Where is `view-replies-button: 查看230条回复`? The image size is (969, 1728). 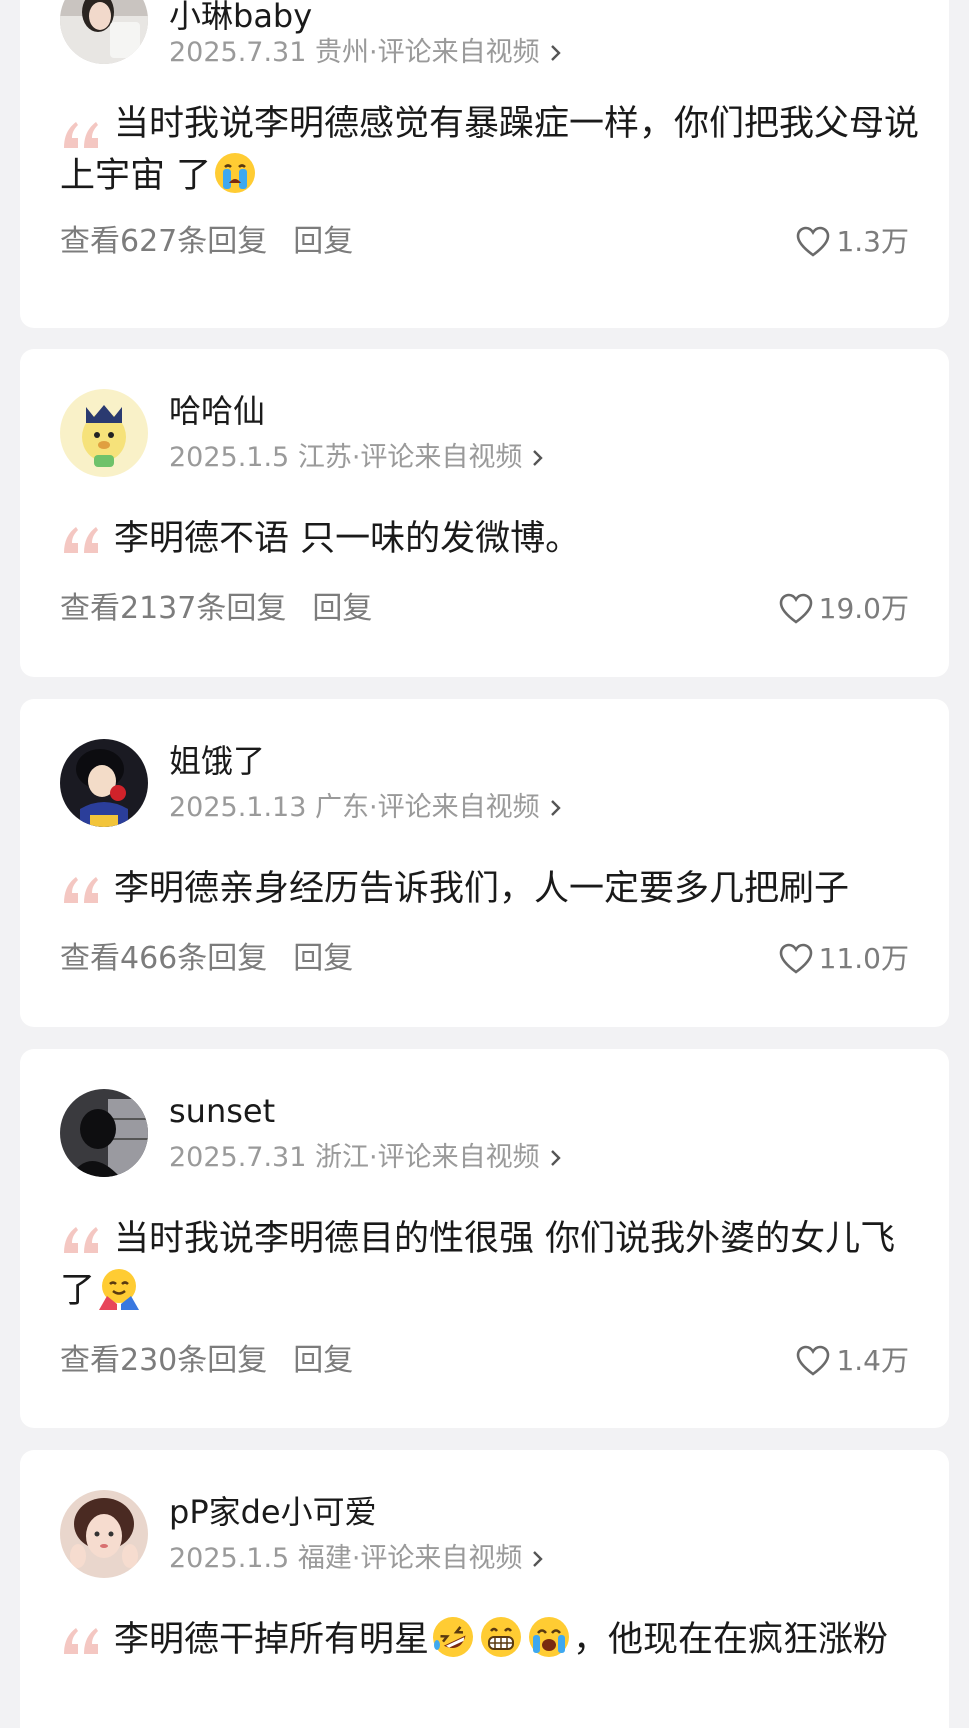
view-replies-button: 查看230条回复 is located at coordinates (163, 1361).